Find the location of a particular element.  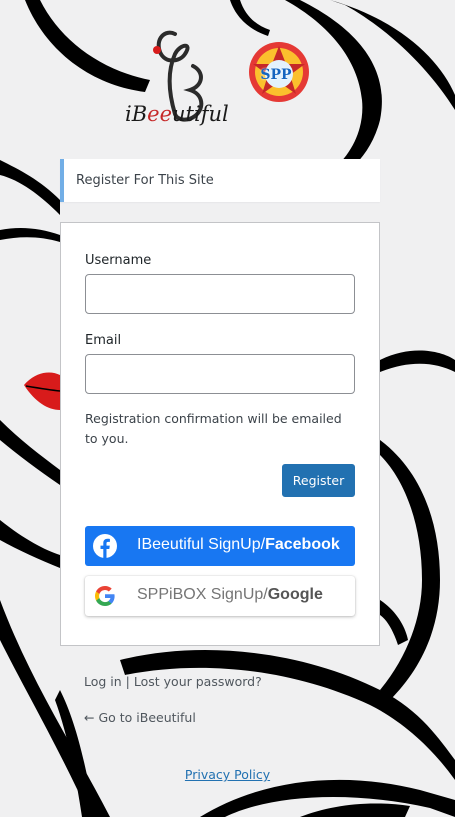

lips-illustration is located at coordinates (42, 391).